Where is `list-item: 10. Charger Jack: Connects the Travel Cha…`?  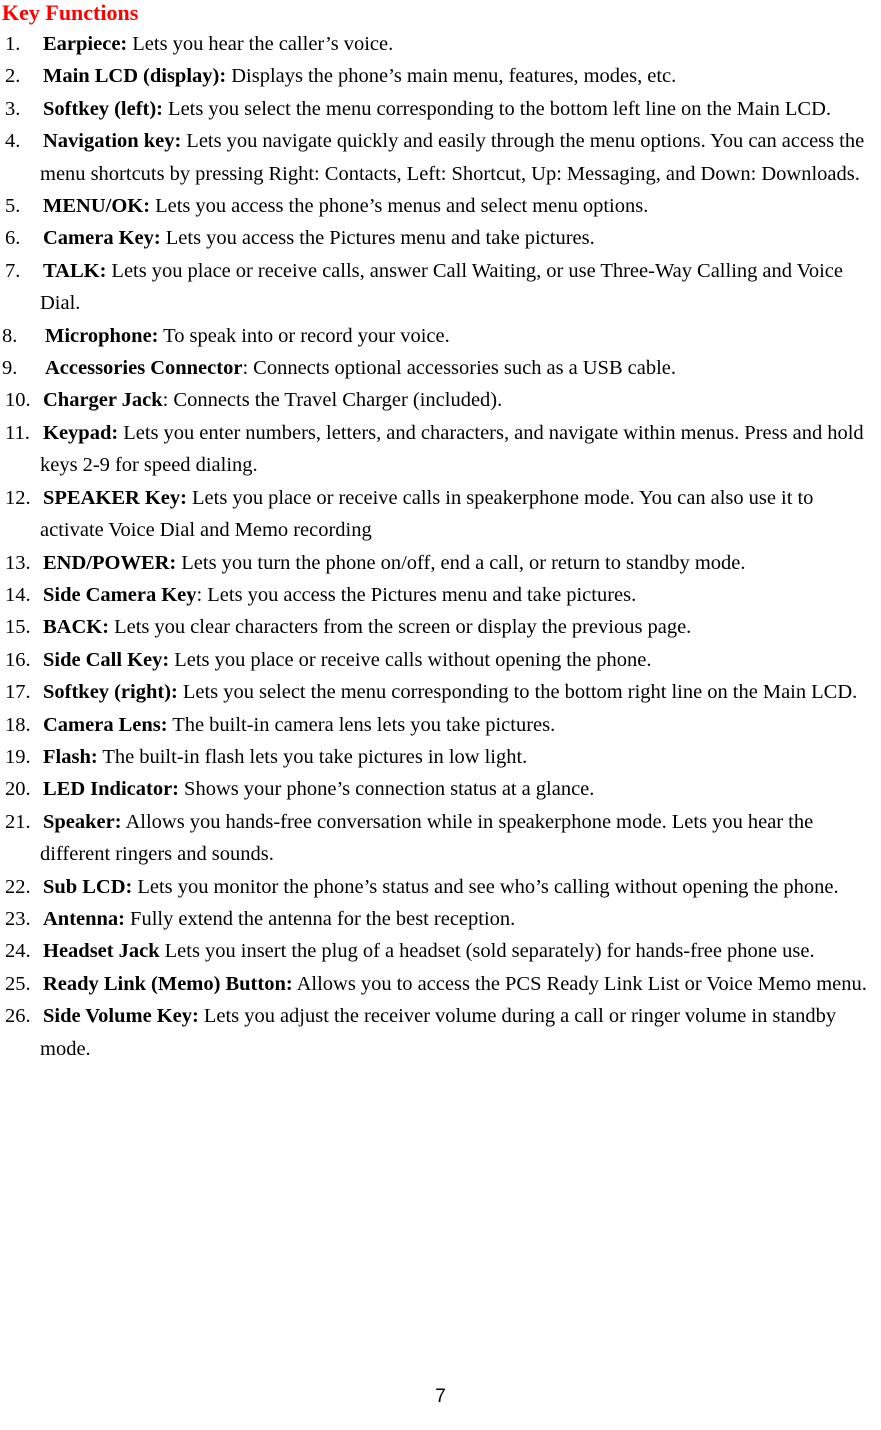 list-item: 10. Charger Jack: Connects the Travel Cha… is located at coordinates (437, 400).